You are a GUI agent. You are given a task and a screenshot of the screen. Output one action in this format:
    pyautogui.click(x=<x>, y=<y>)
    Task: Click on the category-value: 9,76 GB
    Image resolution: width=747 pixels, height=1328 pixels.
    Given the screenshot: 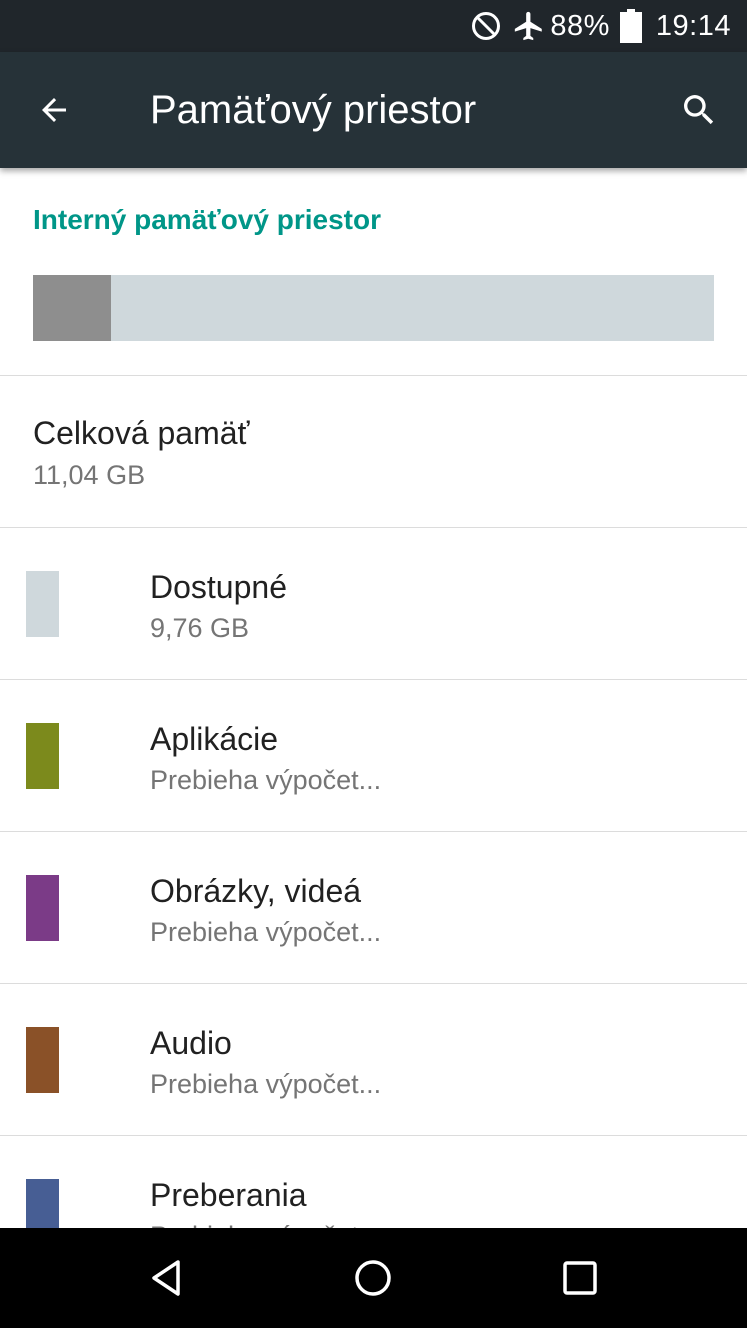 What is the action you would take?
    pyautogui.click(x=200, y=628)
    